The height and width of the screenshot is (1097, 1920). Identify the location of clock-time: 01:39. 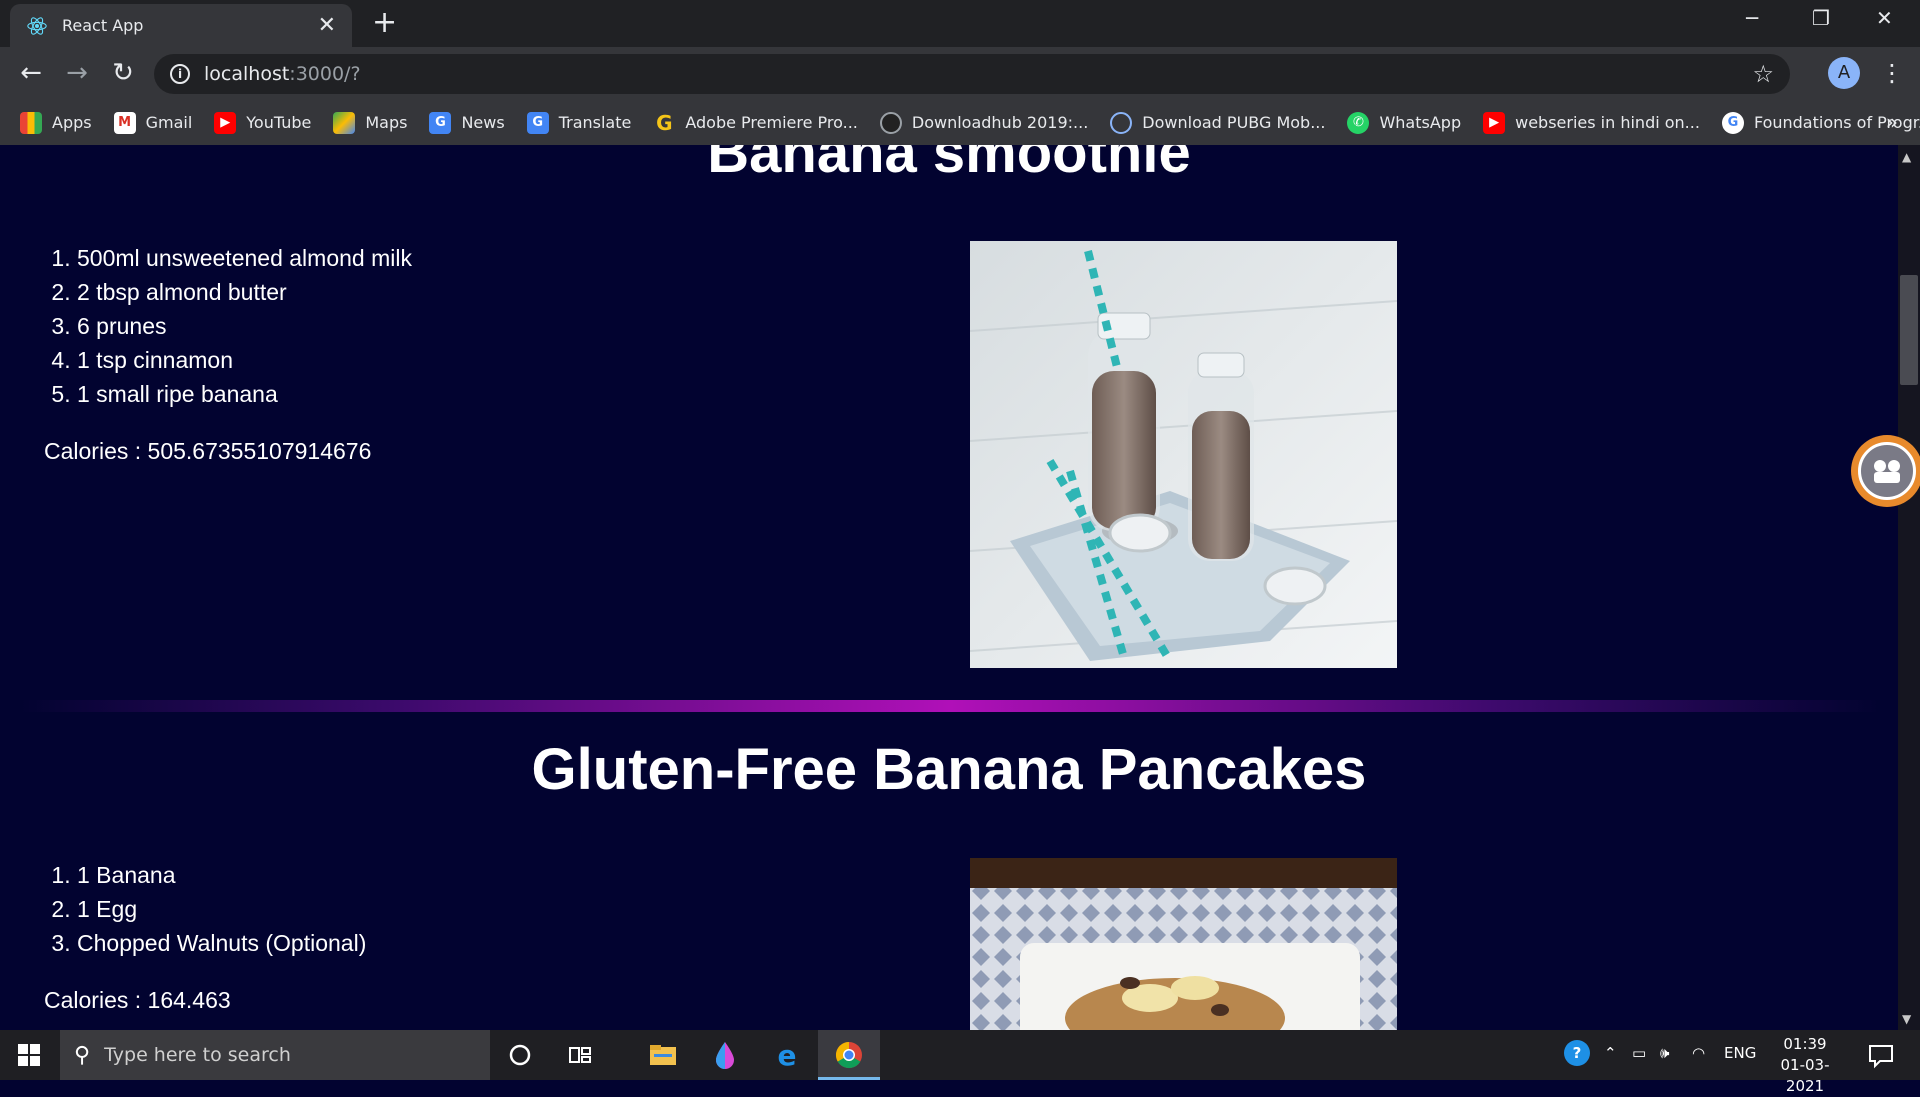
(1805, 1044).